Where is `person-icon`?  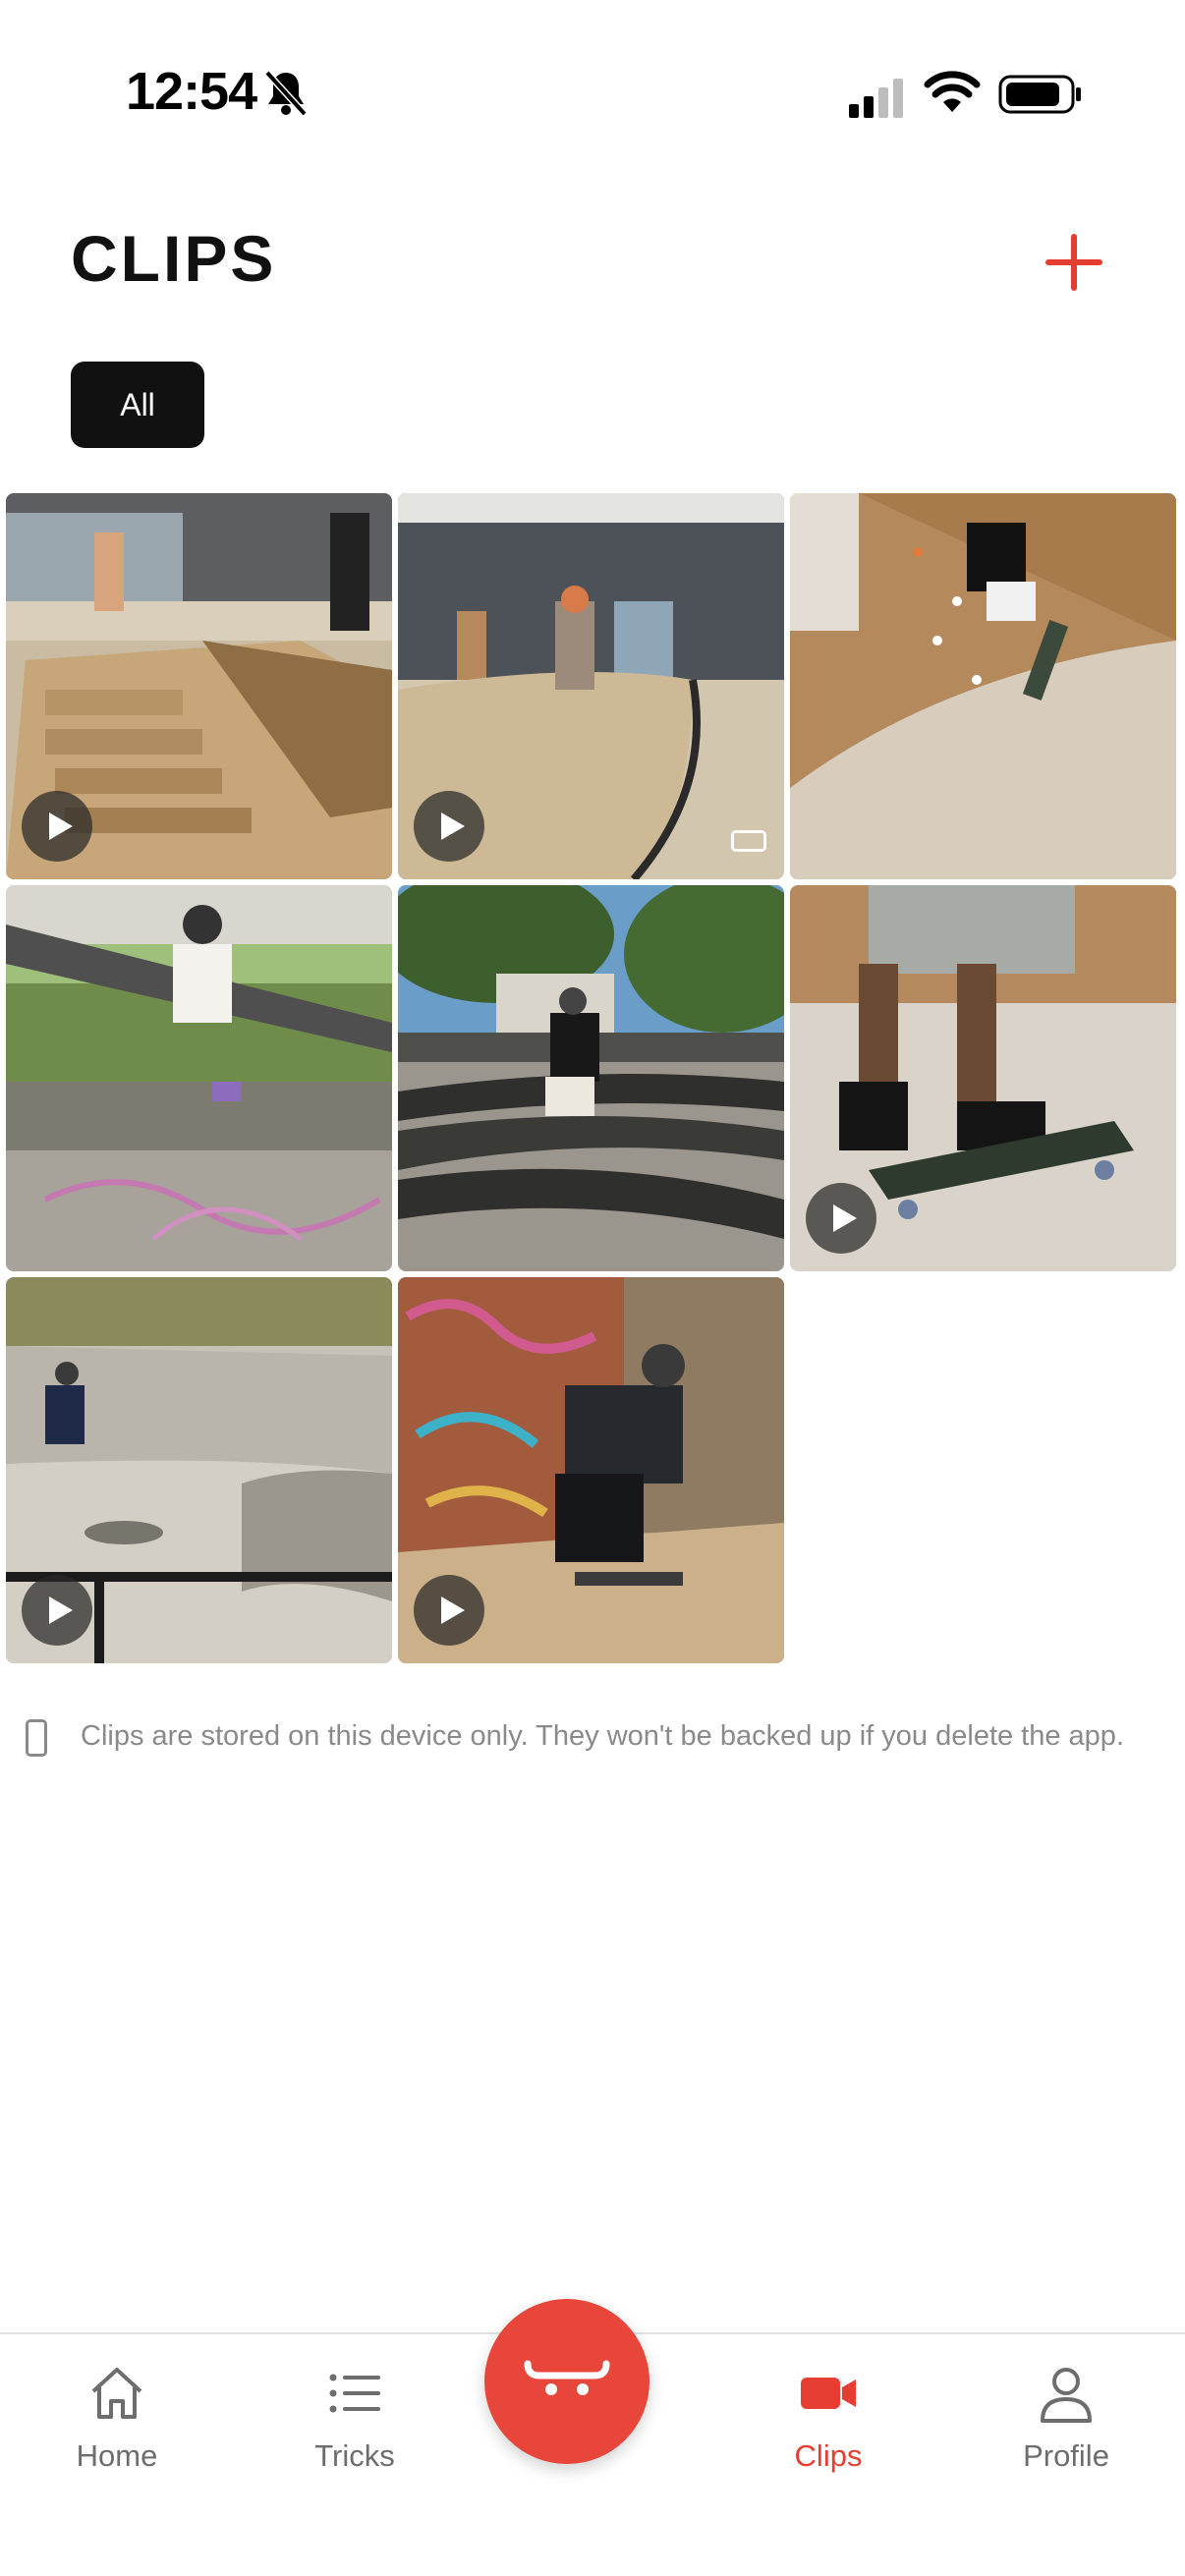
person-icon is located at coordinates (1067, 2395).